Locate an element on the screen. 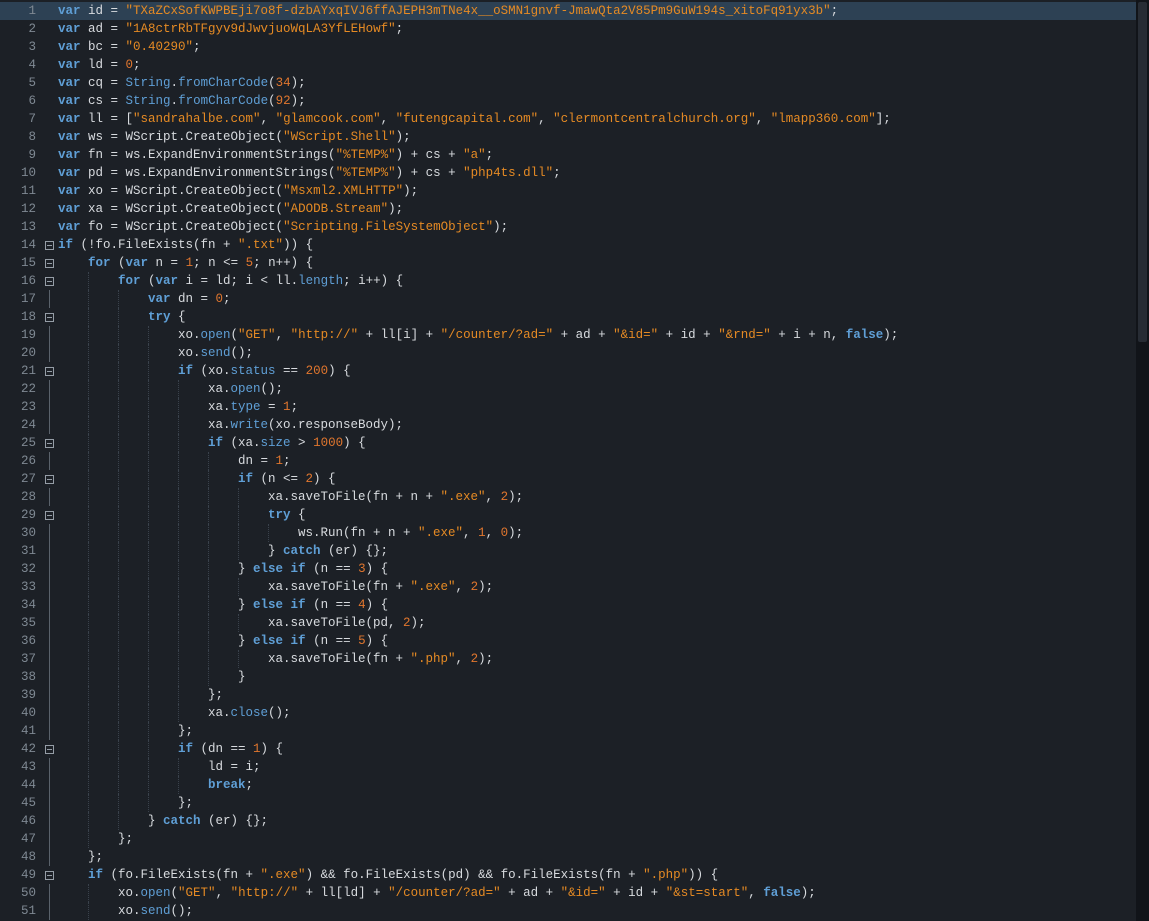  code-line: 22 xa.open(); is located at coordinates (568, 389).